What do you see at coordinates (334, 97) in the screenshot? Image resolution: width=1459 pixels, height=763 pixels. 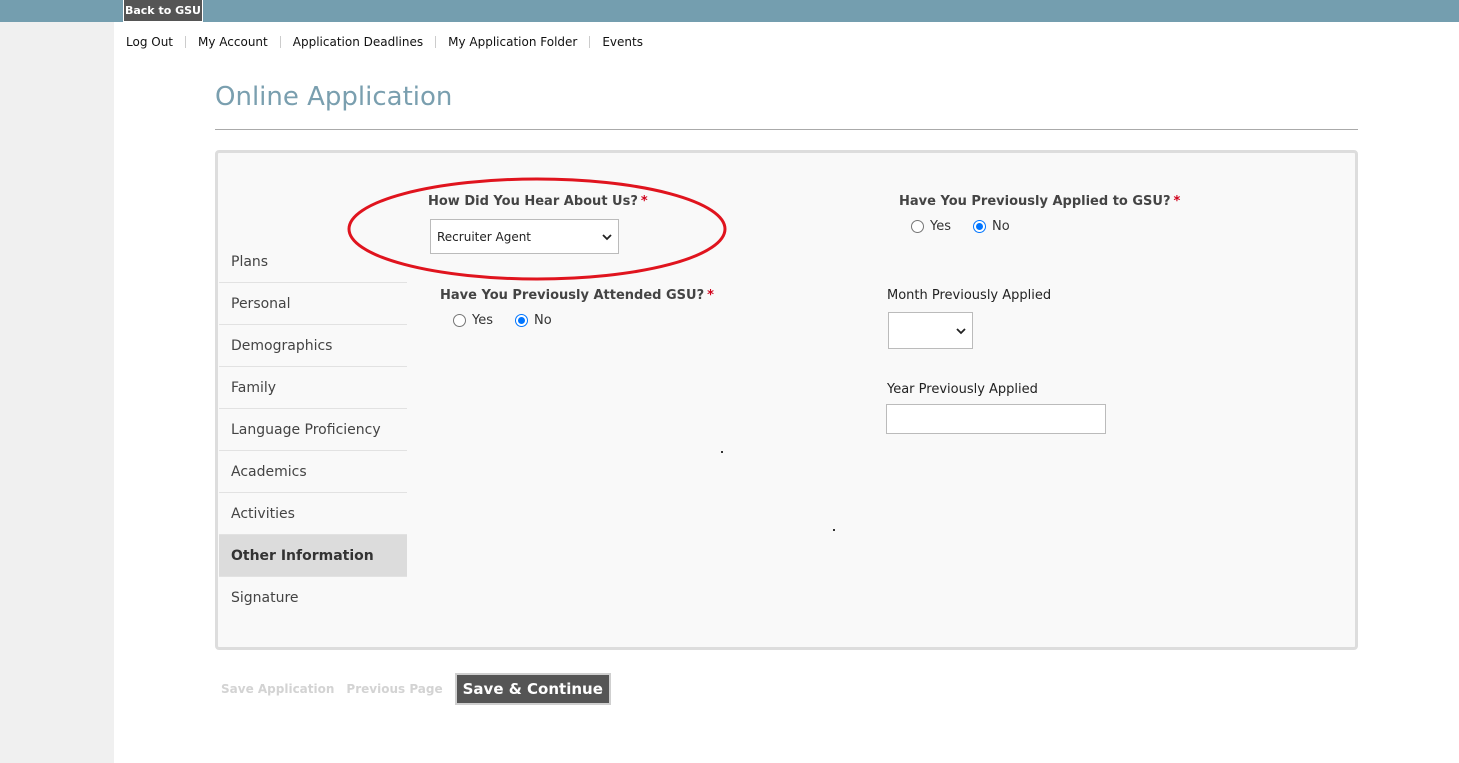 I see `page-title: Online Application` at bounding box center [334, 97].